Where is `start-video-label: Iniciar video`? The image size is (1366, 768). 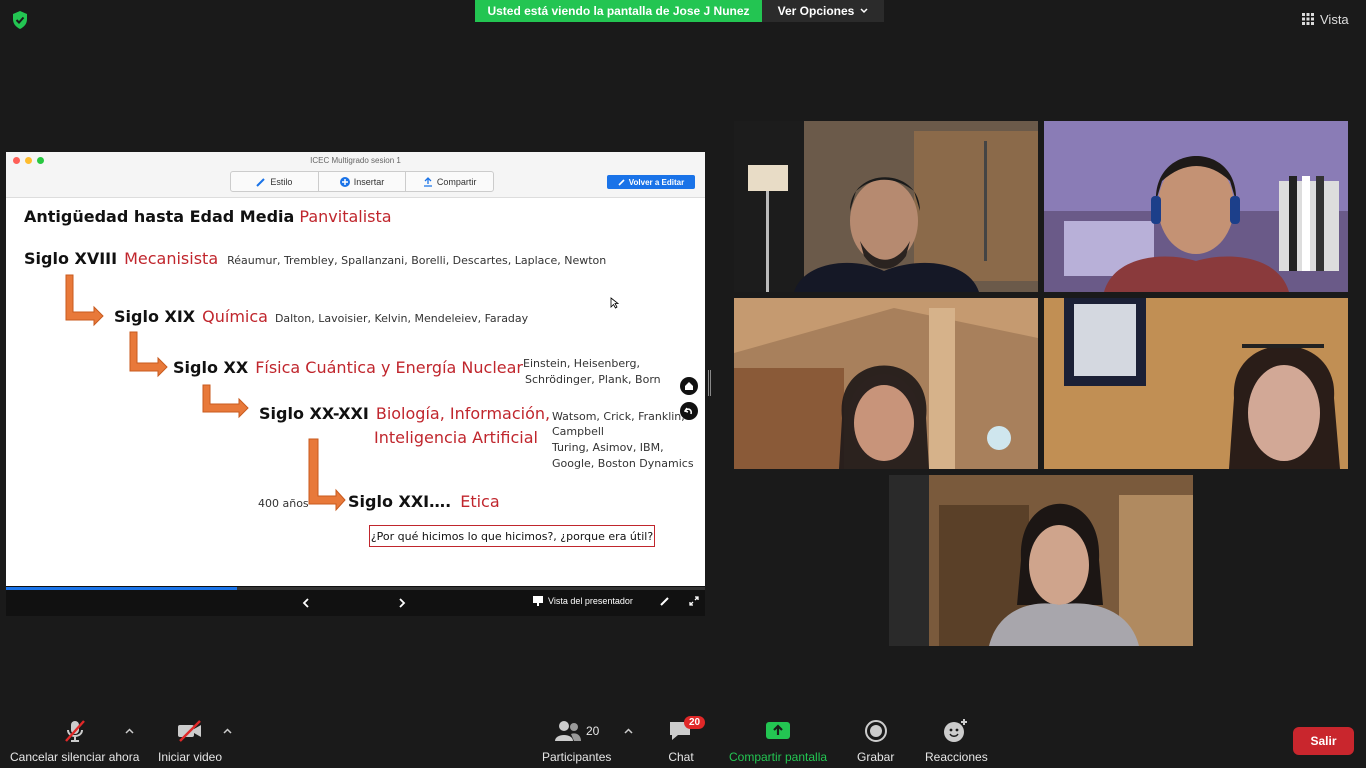
start-video-label: Iniciar video is located at coordinates (190, 757).